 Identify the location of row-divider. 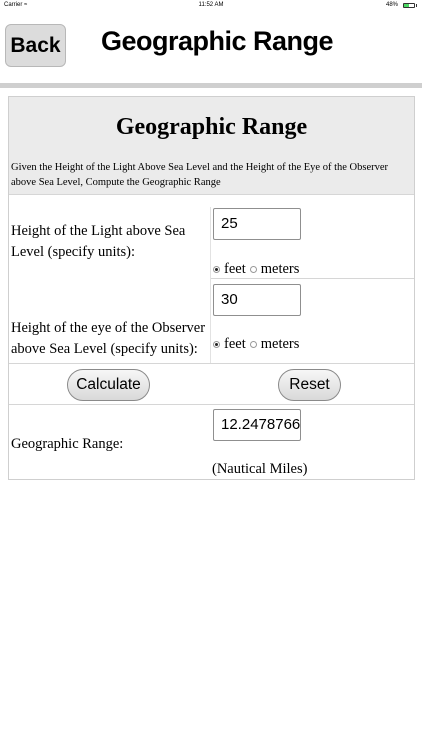
(312, 278).